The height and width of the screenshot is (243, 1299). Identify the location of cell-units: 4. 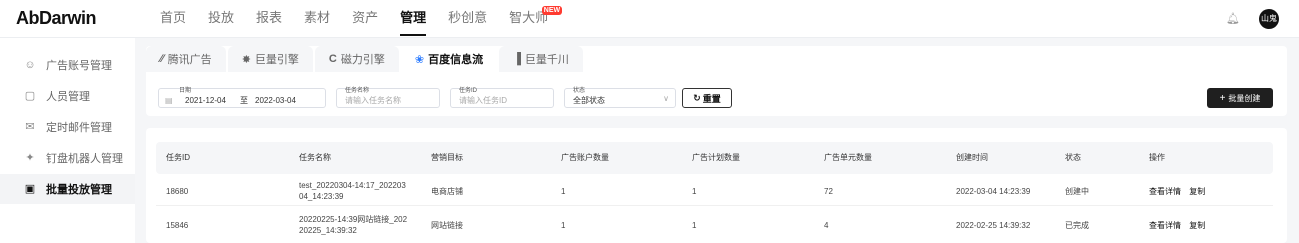
(826, 225).